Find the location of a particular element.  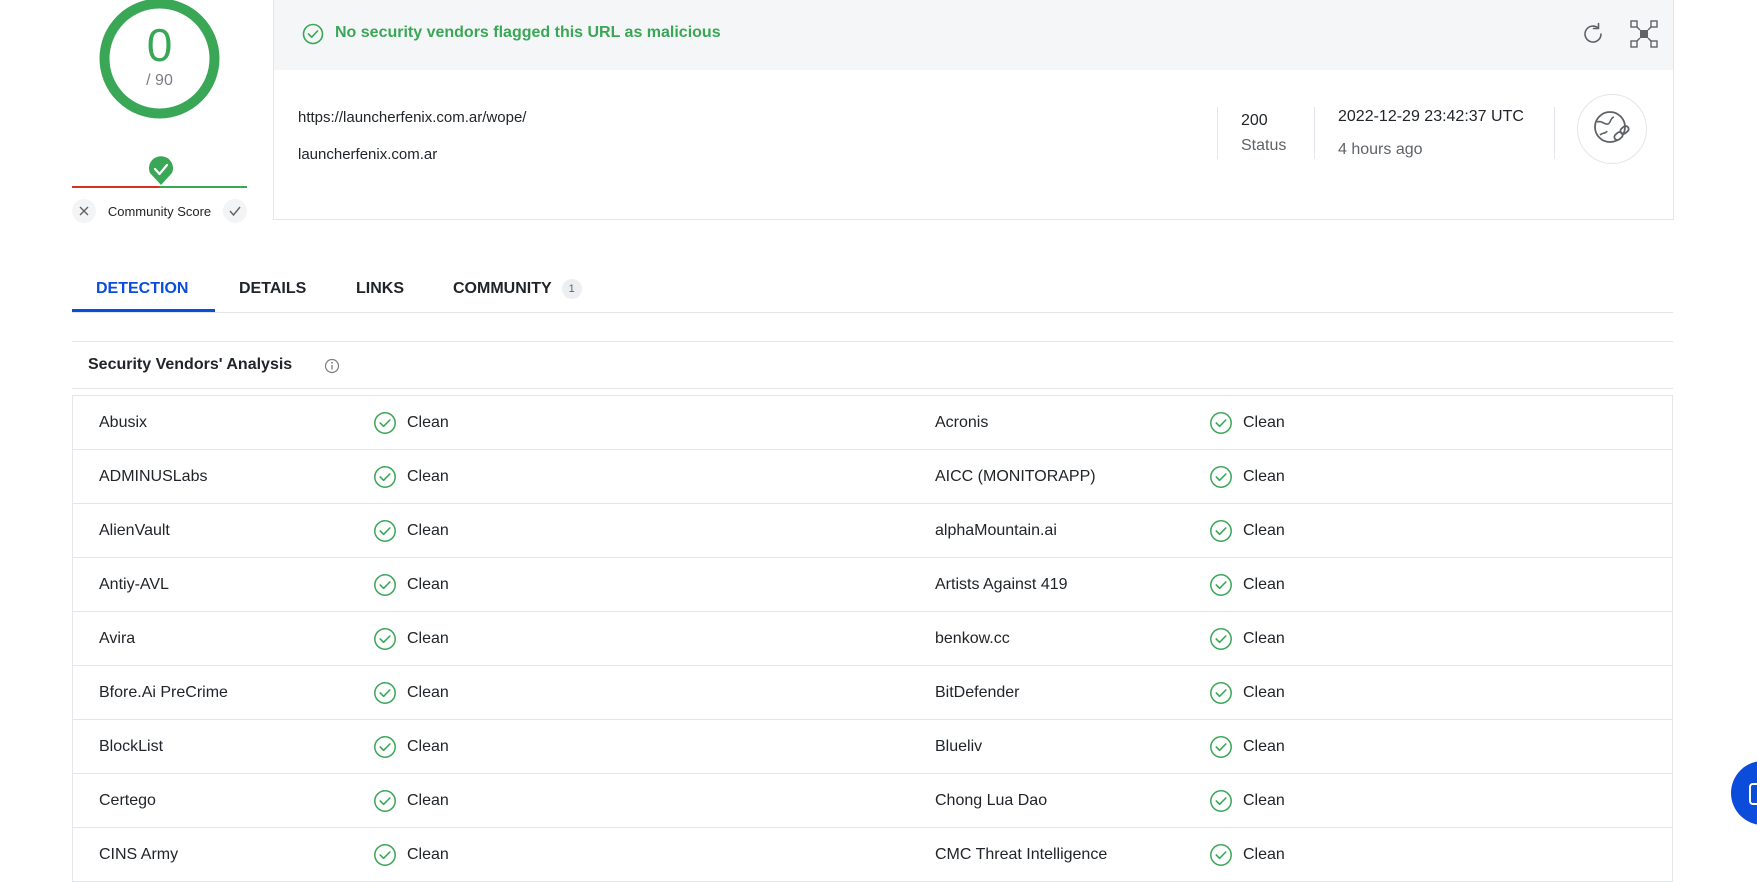

vendor-name: Artists Against 419 is located at coordinates (1001, 584).